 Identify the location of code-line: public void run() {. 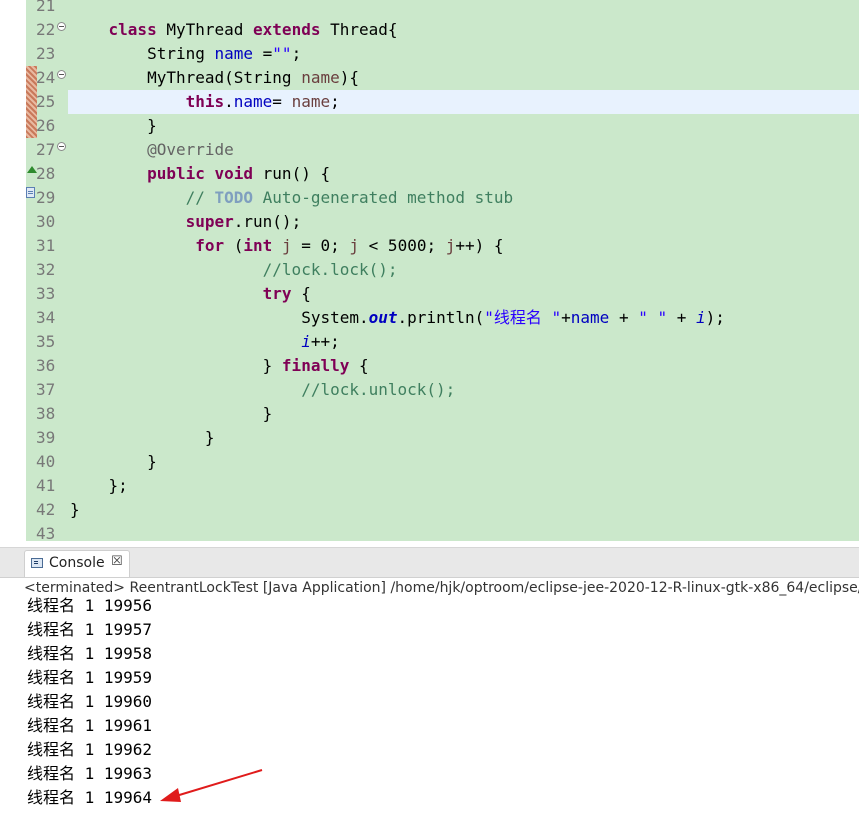
(200, 174).